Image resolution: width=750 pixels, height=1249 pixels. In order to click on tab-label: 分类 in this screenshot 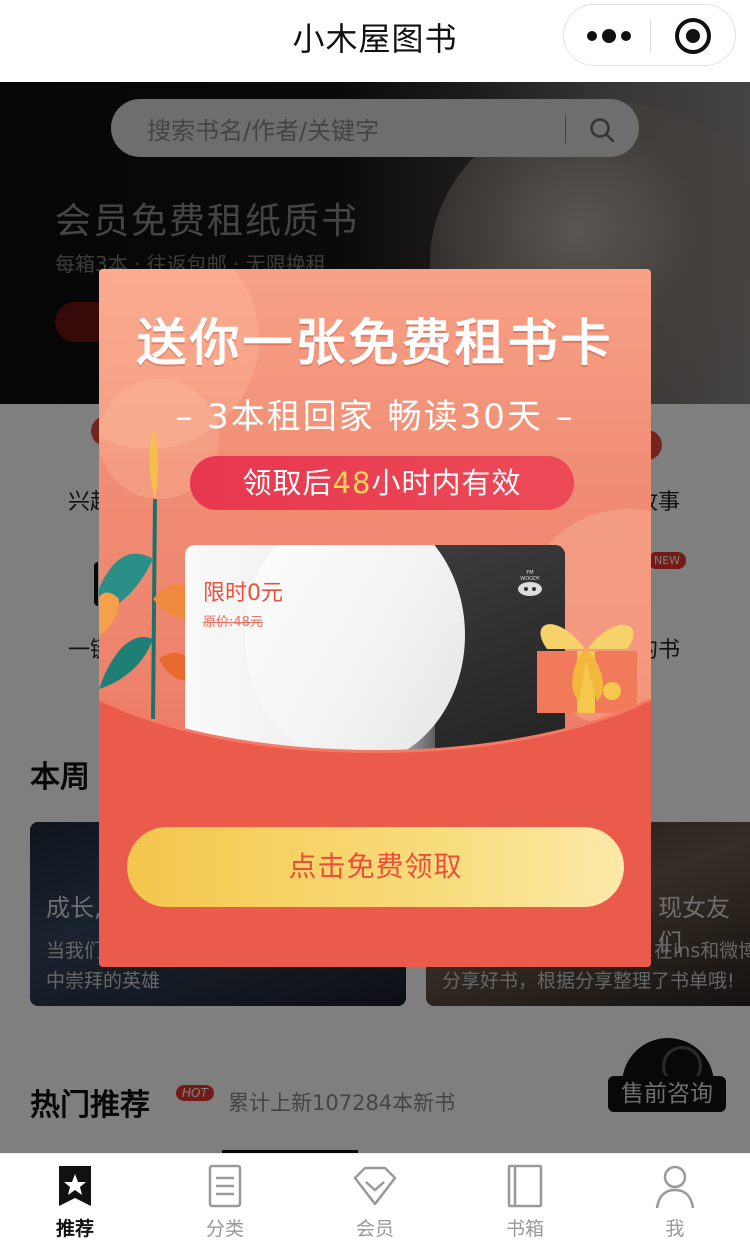, I will do `click(224, 1229)`.